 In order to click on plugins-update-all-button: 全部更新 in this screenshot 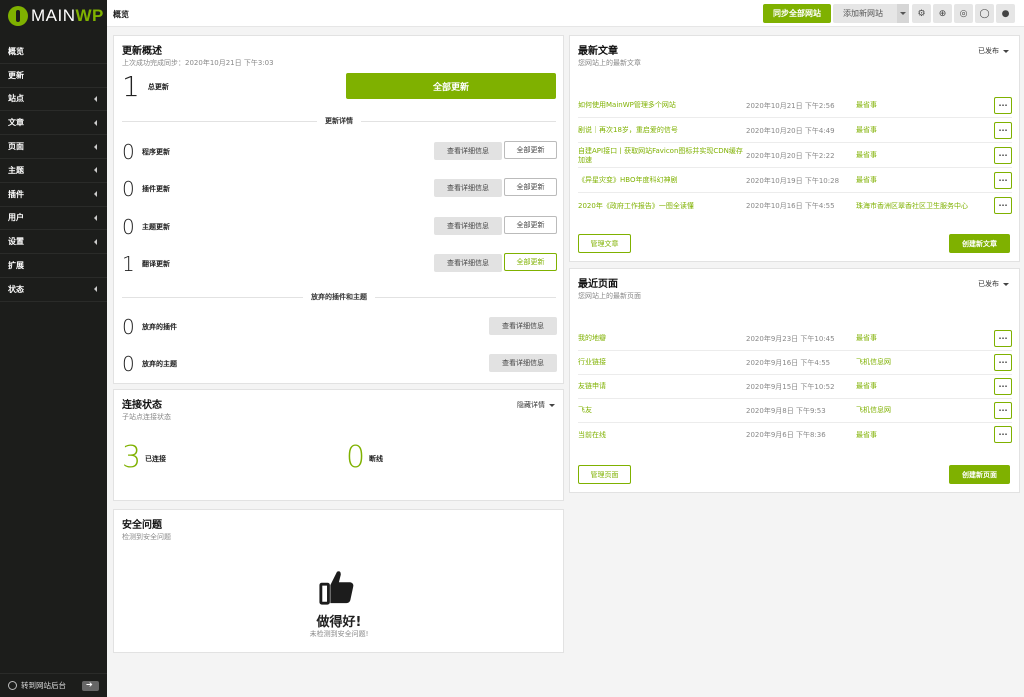, I will do `click(530, 187)`.